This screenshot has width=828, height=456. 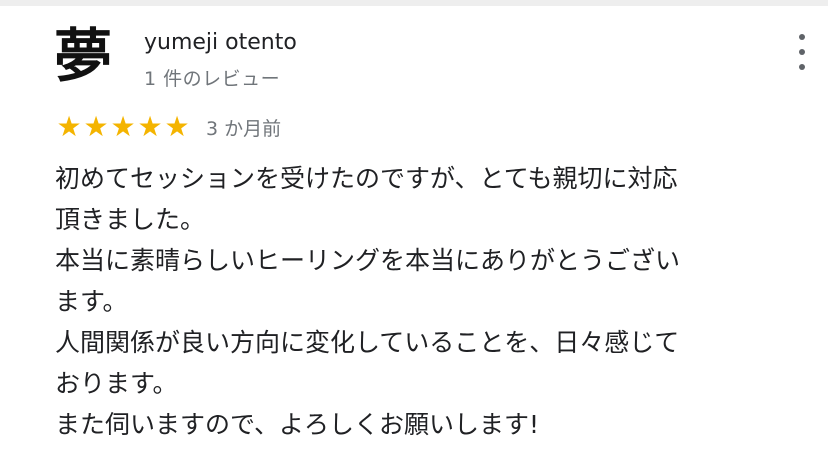 What do you see at coordinates (91, 301) in the screenshot?
I see `review-text-line: ます。` at bounding box center [91, 301].